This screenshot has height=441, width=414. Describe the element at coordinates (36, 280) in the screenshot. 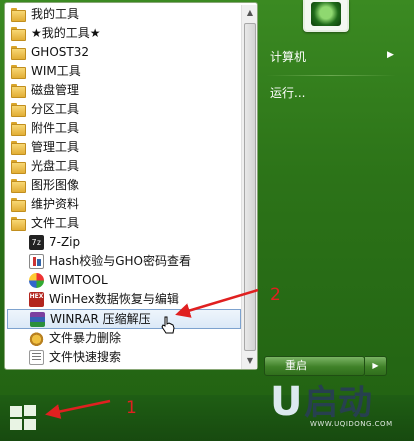

I see `wimtool-icon` at that location.